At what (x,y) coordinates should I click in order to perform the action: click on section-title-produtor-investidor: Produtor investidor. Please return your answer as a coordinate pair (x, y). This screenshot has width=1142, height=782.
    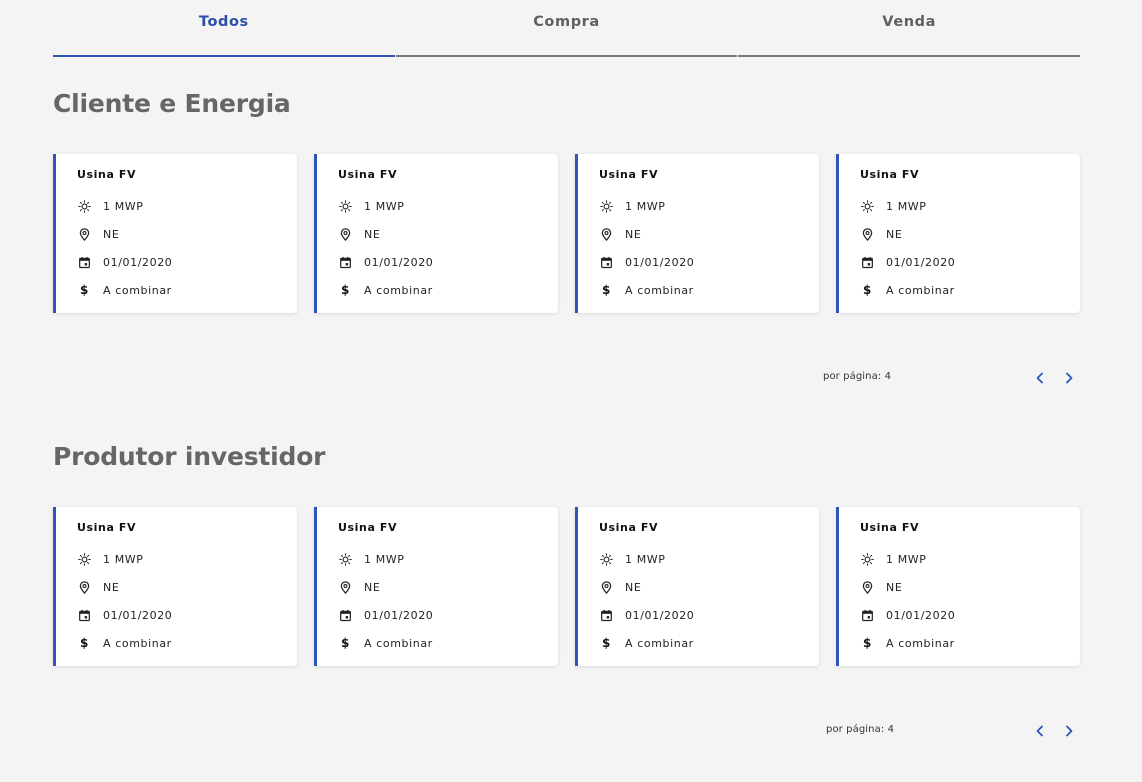
    Looking at the image, I should click on (189, 456).